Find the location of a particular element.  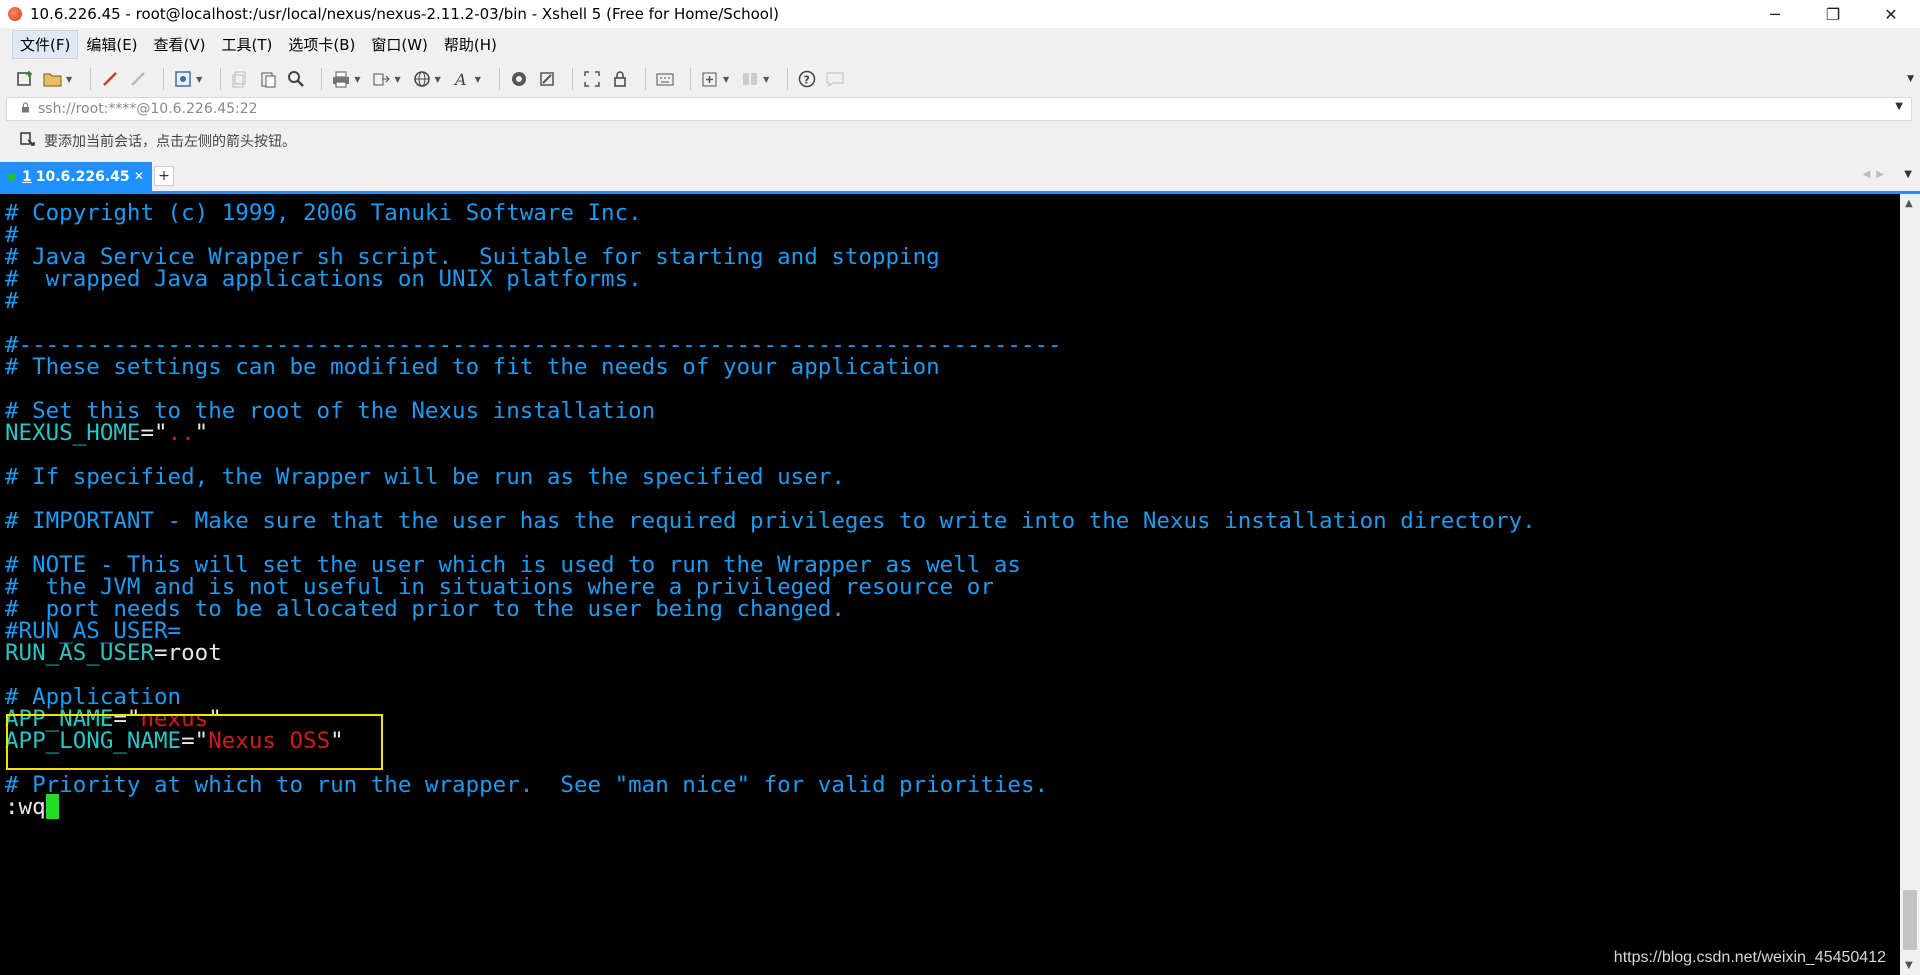

xftp-icon is located at coordinates (519, 79).